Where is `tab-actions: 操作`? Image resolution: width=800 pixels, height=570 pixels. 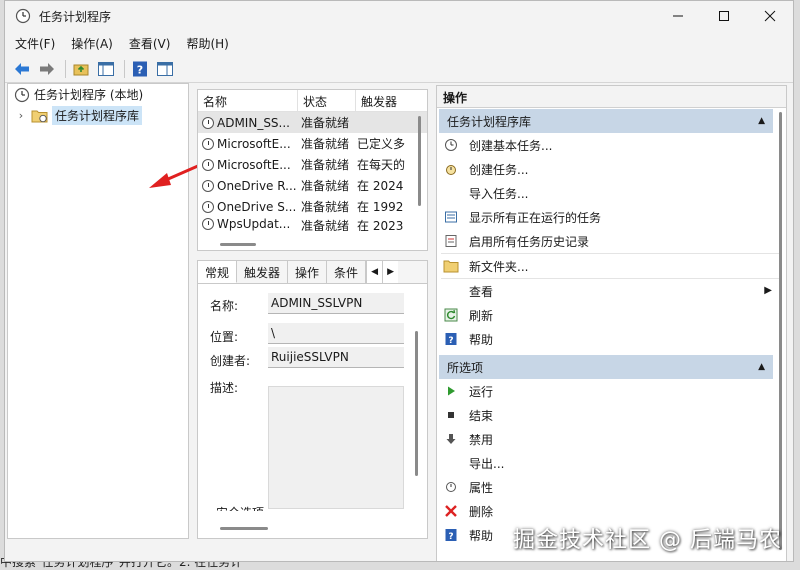 tab-actions: 操作 is located at coordinates (308, 272).